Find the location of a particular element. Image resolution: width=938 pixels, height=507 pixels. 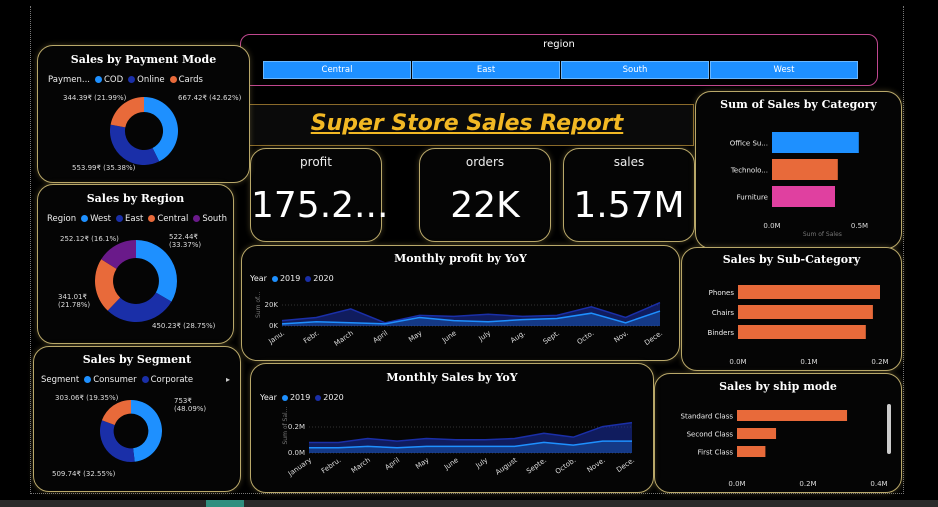

bar-furniture is located at coordinates (803, 196).